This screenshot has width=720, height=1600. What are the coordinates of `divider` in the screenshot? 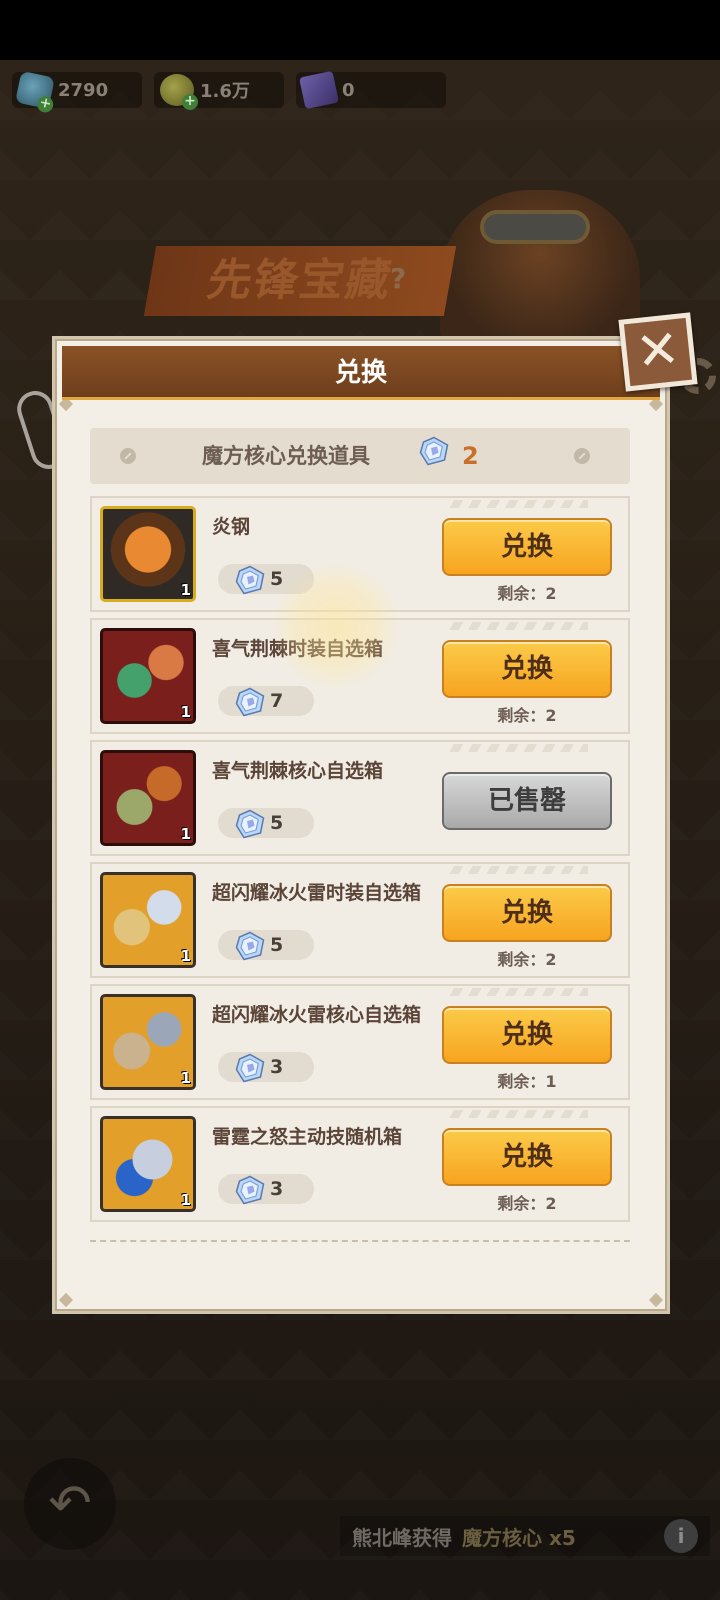 It's located at (360, 1241).